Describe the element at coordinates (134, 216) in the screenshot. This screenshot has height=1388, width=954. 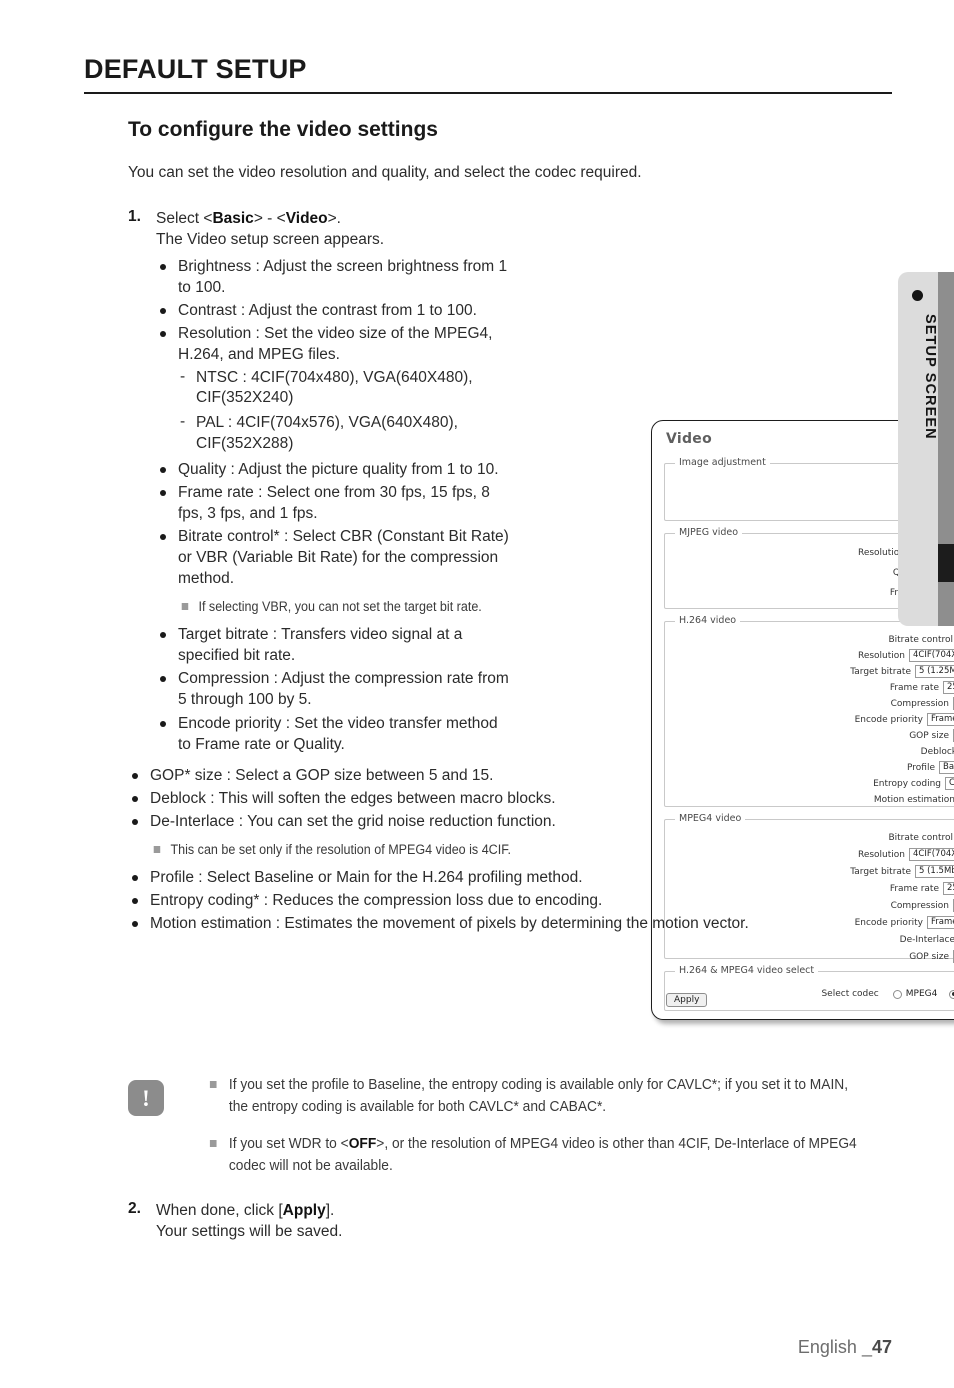
I see `step-1-number: 1.` at that location.